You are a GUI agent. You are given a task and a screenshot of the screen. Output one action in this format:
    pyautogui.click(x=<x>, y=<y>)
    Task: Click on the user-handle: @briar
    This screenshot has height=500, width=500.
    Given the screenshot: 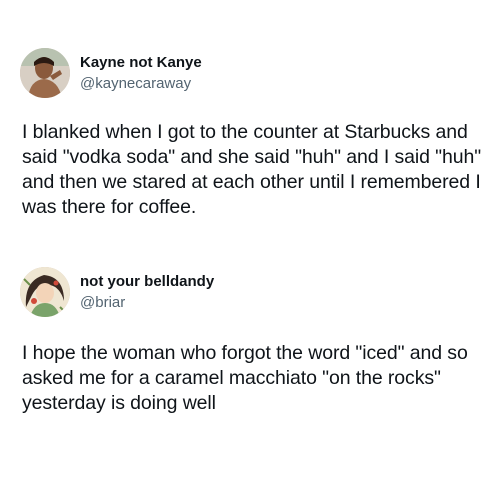 What is the action you would take?
    pyautogui.click(x=102, y=302)
    